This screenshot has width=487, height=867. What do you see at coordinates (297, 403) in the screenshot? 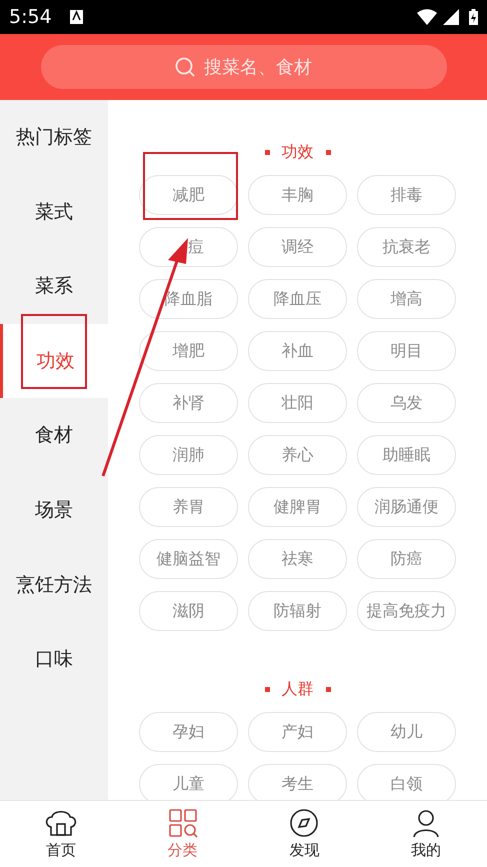
I see `tag-chip: 壮阳` at bounding box center [297, 403].